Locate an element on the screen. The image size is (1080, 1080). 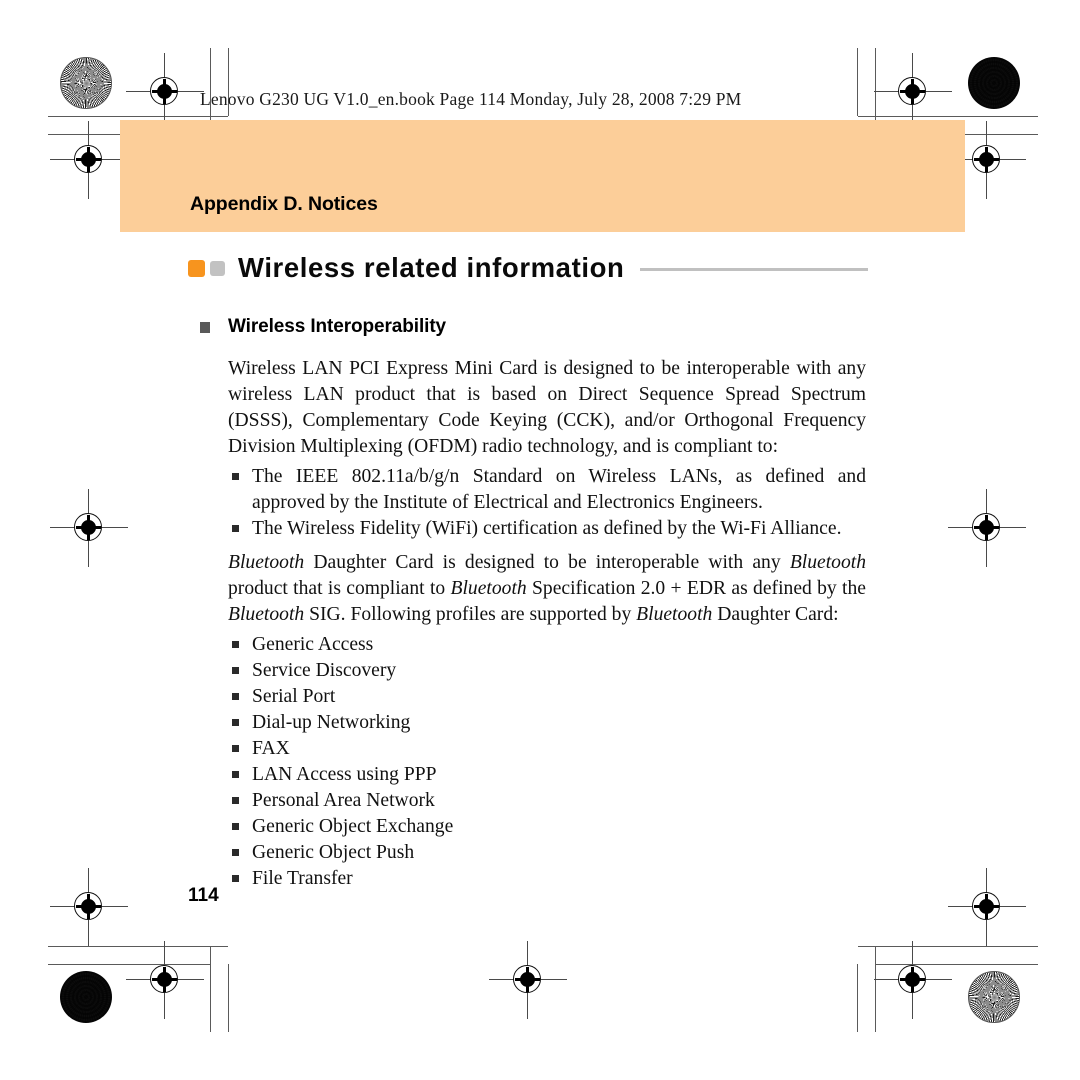
density-calibration-patch-bottom-left is located at coordinates (86, 997).